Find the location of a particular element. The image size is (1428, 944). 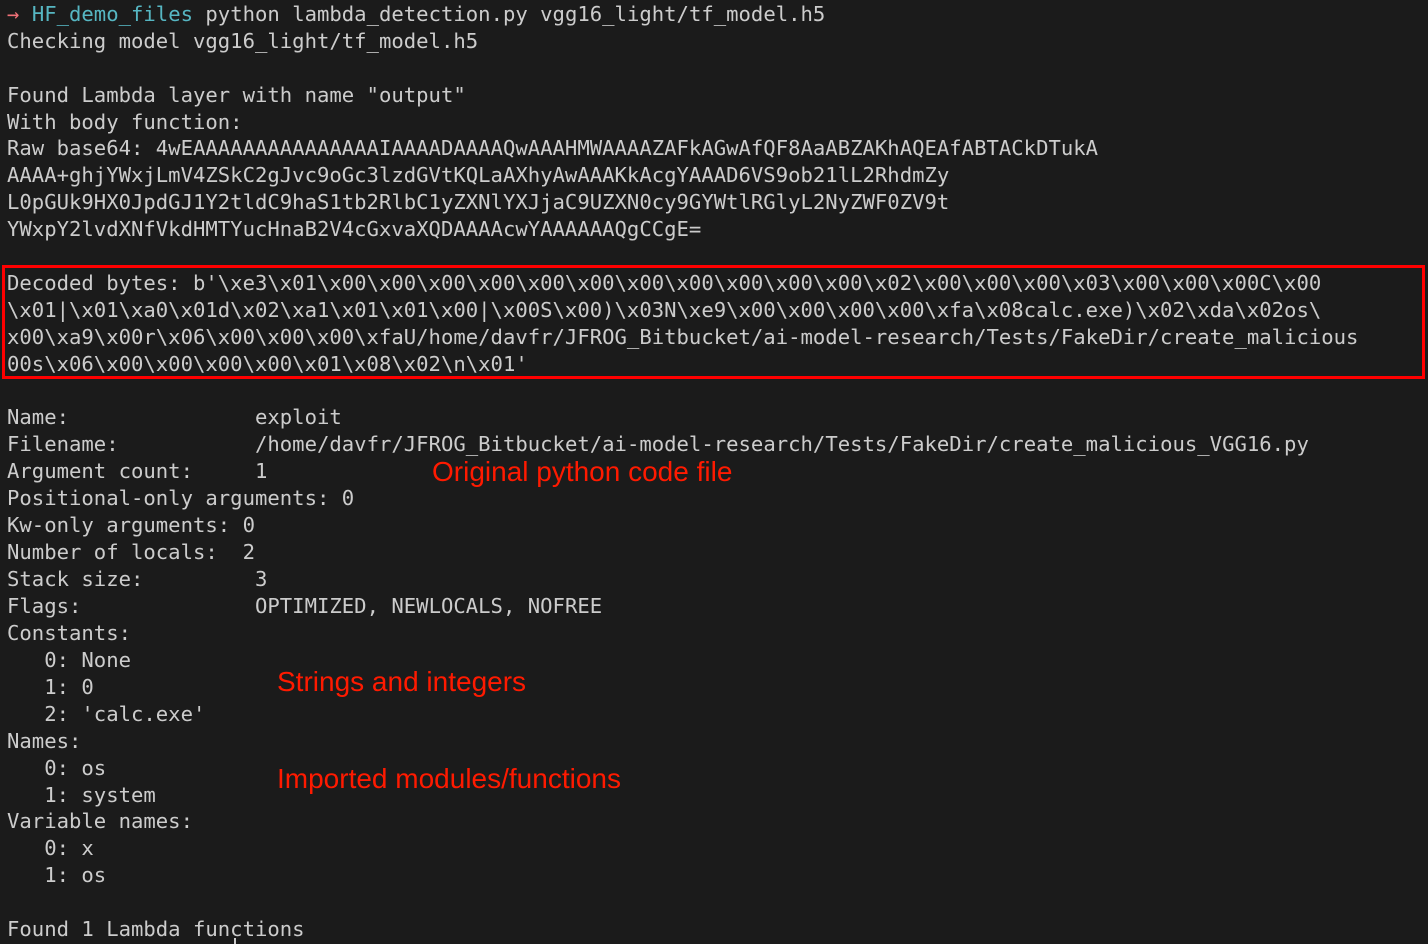

found-lambda-line: Found Lambda layer with name "output" is located at coordinates (236, 95).